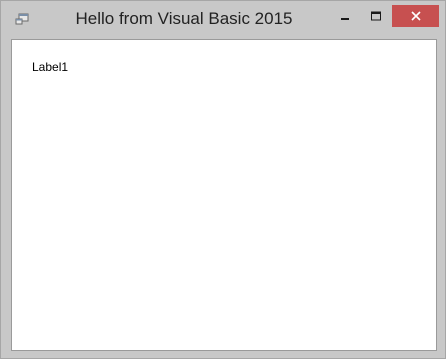 The image size is (448, 361). I want to click on close-icon, so click(415, 16).